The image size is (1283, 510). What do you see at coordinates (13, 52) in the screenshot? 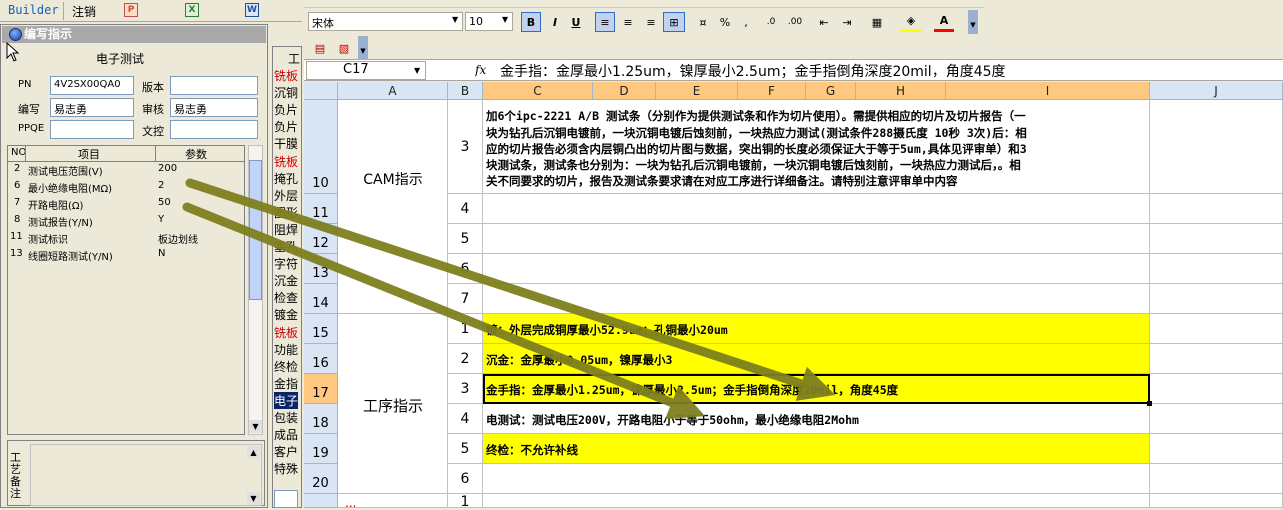
I see `mouse-cursor-icon` at bounding box center [13, 52].